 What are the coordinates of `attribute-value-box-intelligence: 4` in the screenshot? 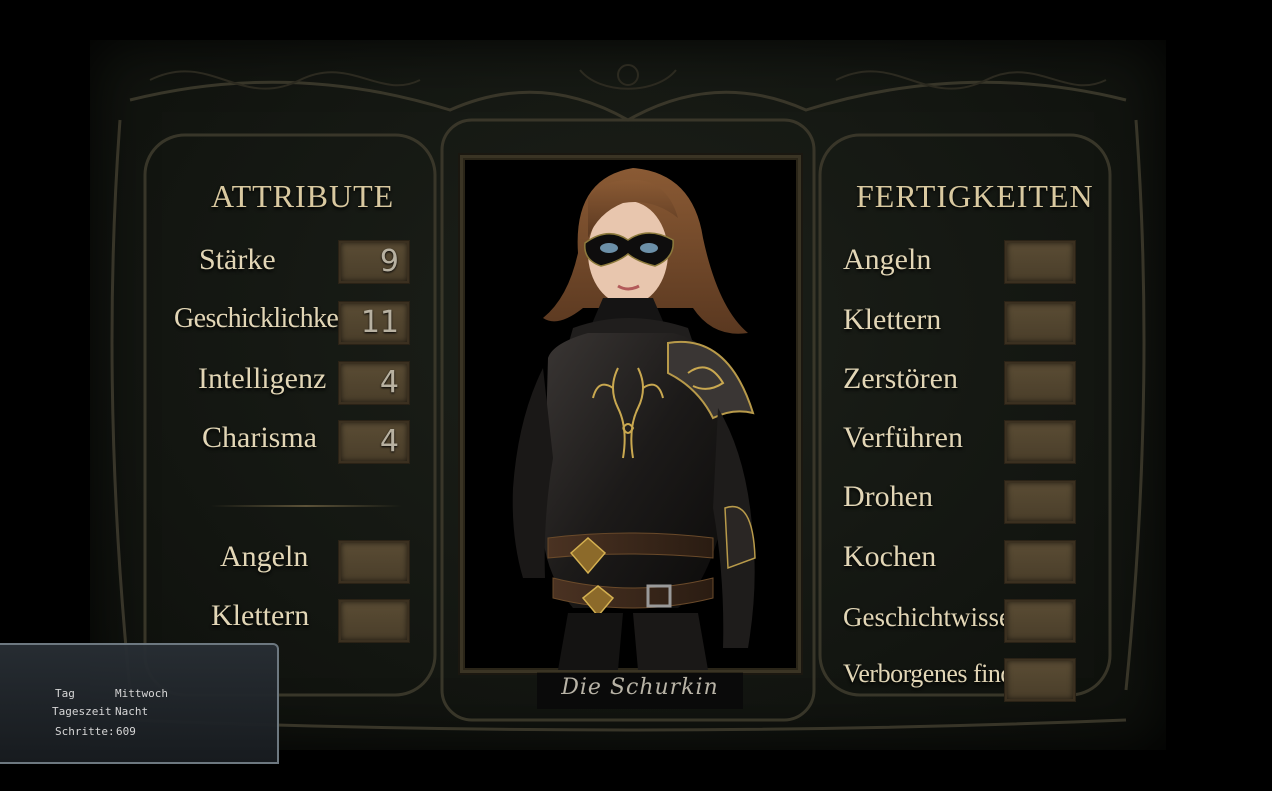 It's located at (374, 383).